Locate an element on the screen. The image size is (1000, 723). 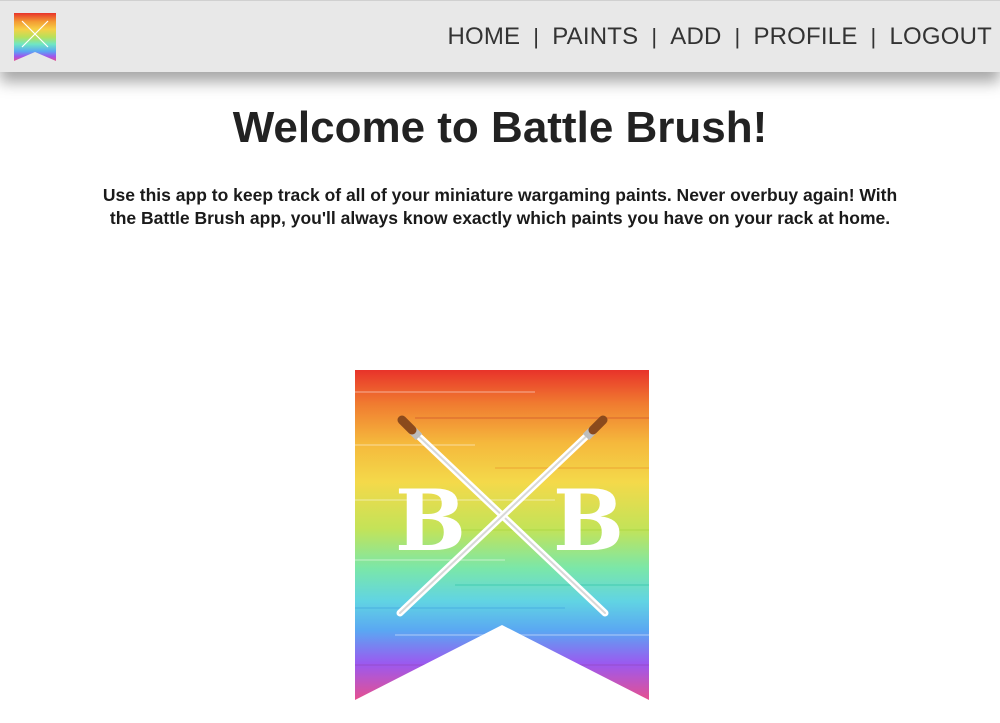
nav-links: HOME | PAINTS | ADD | PROFILE | LOGOUT is located at coordinates (719, 37).